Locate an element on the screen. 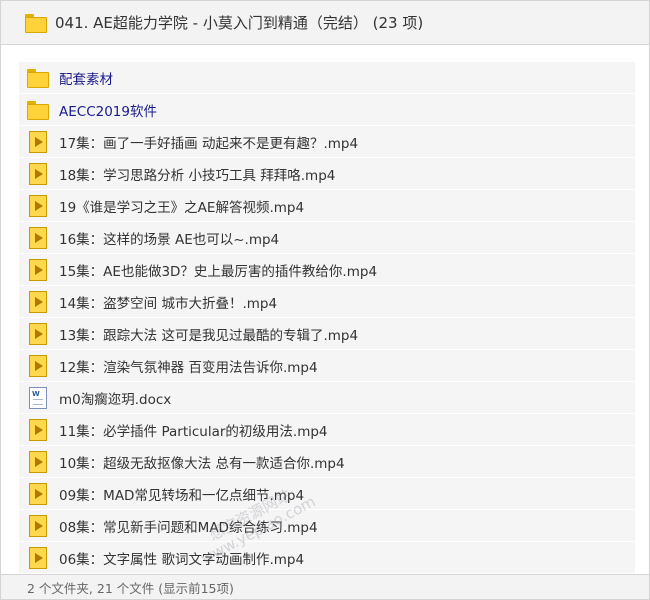  item-label: 17集：画了一手好插画 动起来不是更有趣？.mp4 is located at coordinates (209, 143).